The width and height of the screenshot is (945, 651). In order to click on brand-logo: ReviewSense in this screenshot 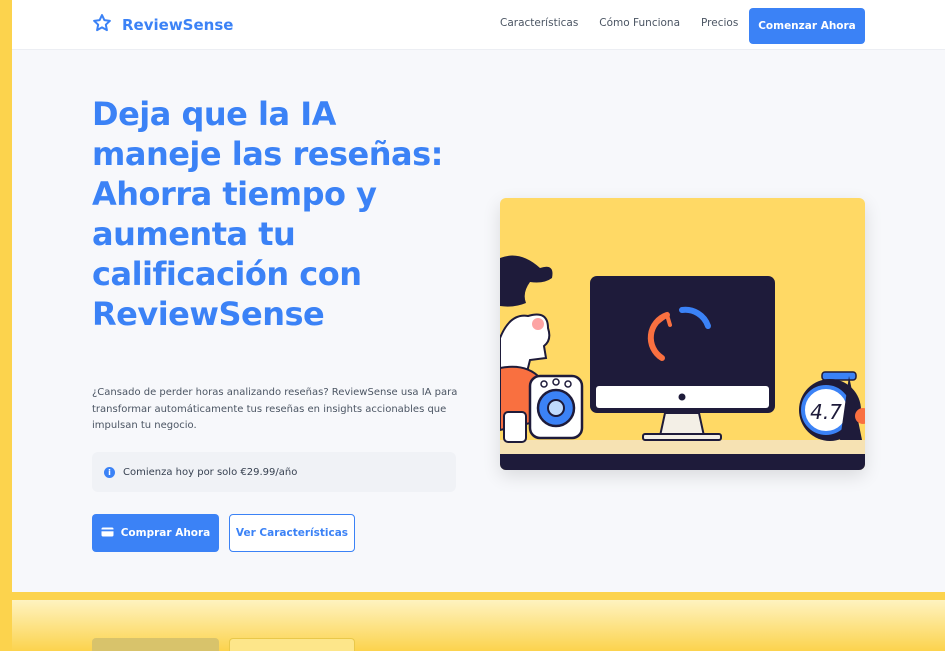, I will do `click(162, 25)`.